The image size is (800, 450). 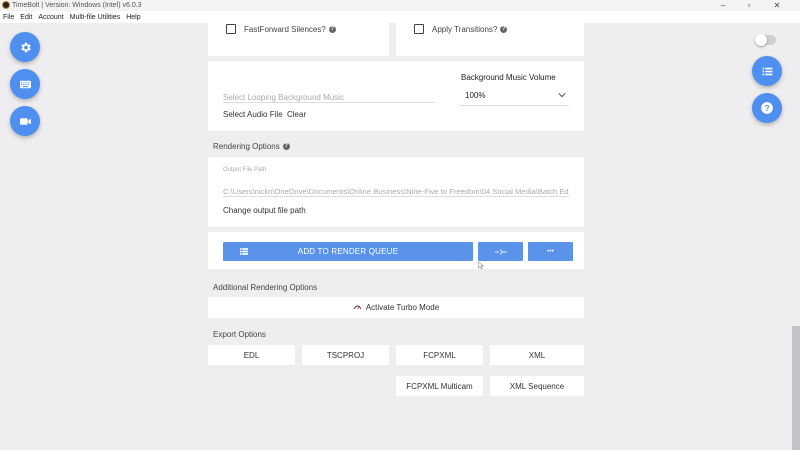 I want to click on add-to-render-queue-button: ADD TO RENDER QUEUE, so click(x=348, y=251).